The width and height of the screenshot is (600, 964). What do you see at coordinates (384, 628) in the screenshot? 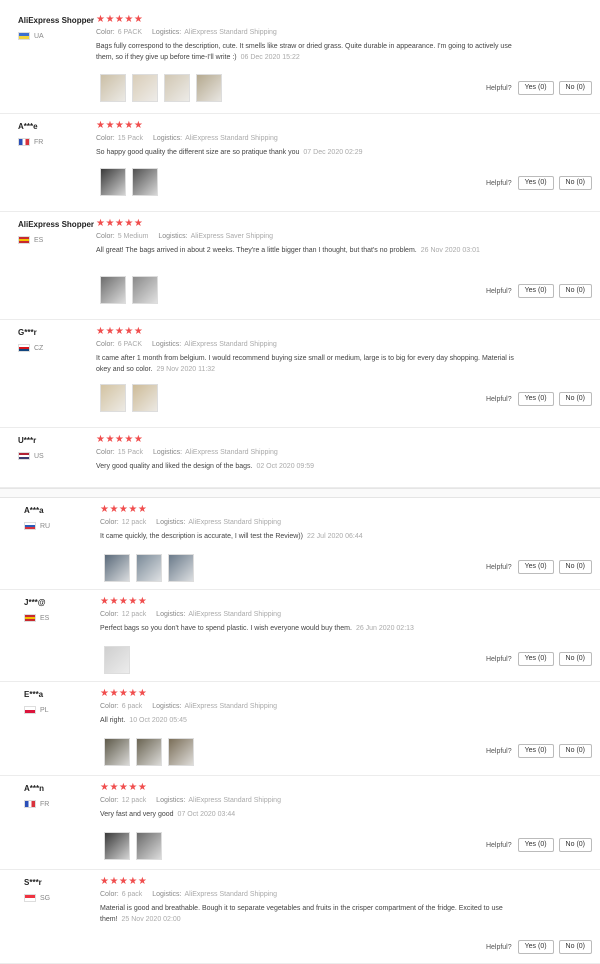
I see `review-date: 26 Jun 2020 02:13` at bounding box center [384, 628].